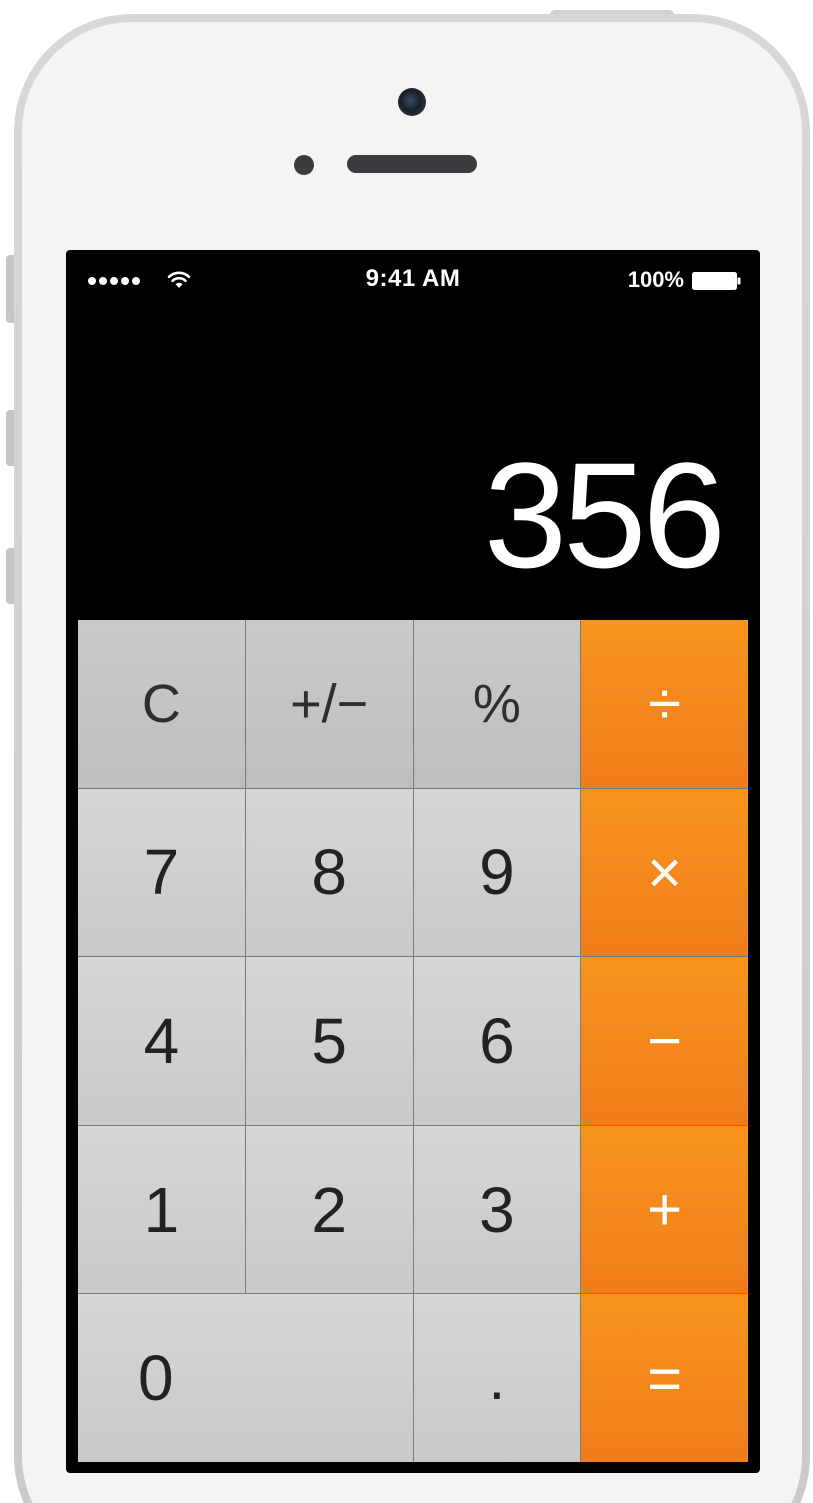  Describe the element at coordinates (161, 872) in the screenshot. I see `digit-7-button: 7` at that location.